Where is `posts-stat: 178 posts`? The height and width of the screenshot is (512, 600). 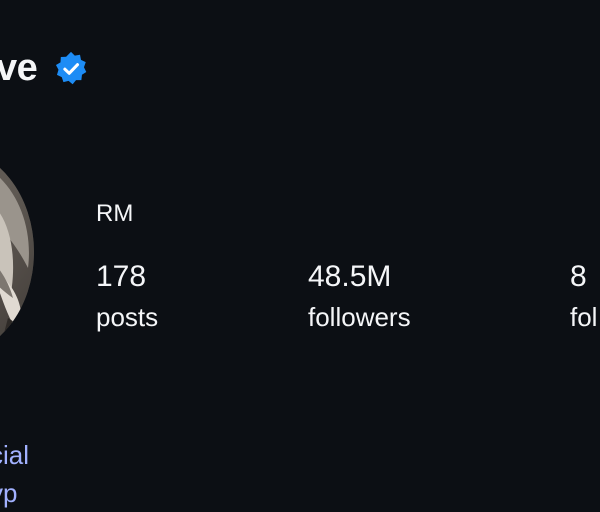
posts-stat: 178 posts is located at coordinates (127, 296).